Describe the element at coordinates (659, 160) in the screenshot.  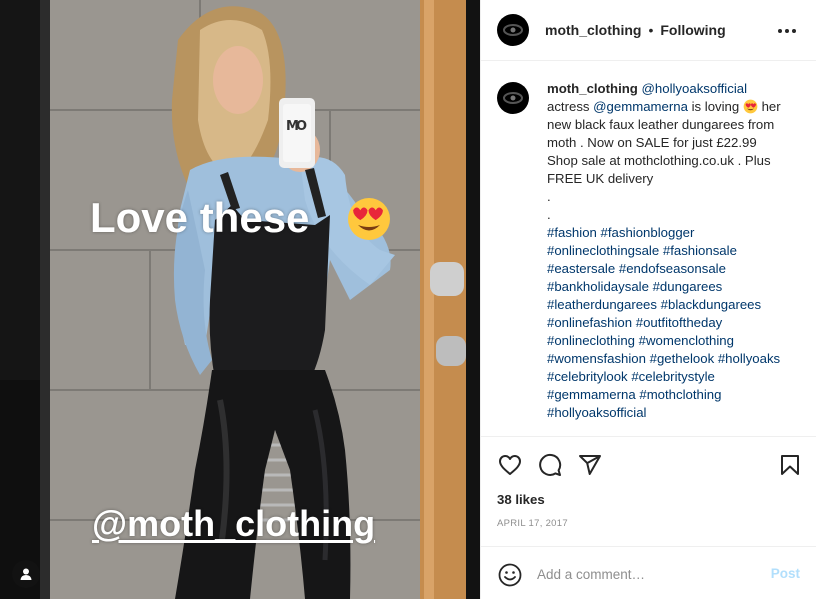
I see `caption-text-segment: Shop sale at mothclothing.co.uk . Plus` at that location.